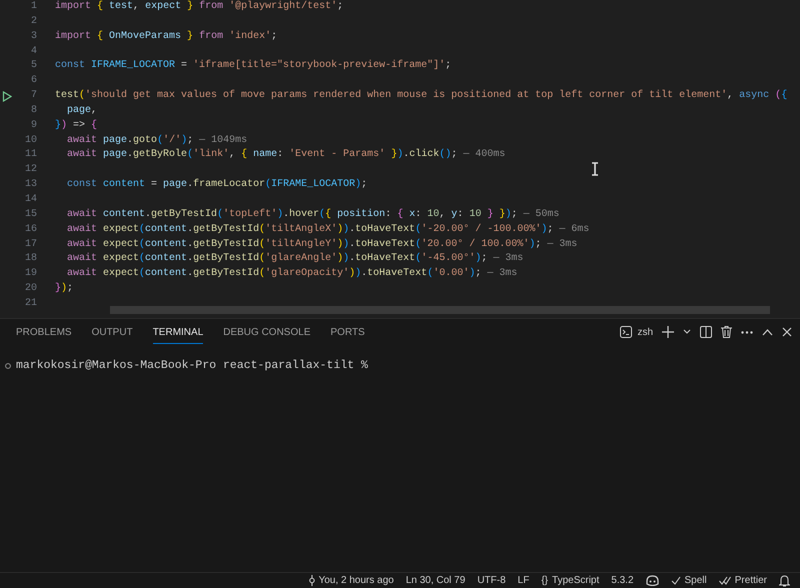 Image resolution: width=800 pixels, height=588 pixels. Describe the element at coordinates (112, 332) in the screenshot. I see `panel-tab: OUTPUT` at that location.